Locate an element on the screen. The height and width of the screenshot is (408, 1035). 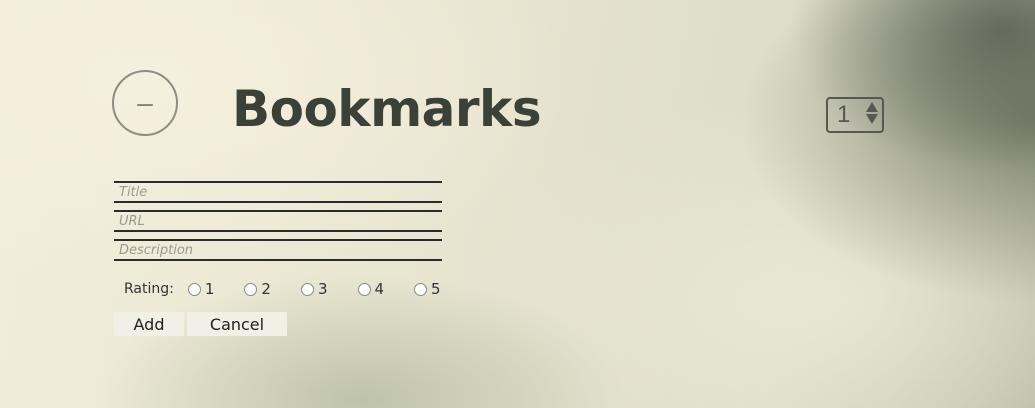
title-input is located at coordinates (278, 192).